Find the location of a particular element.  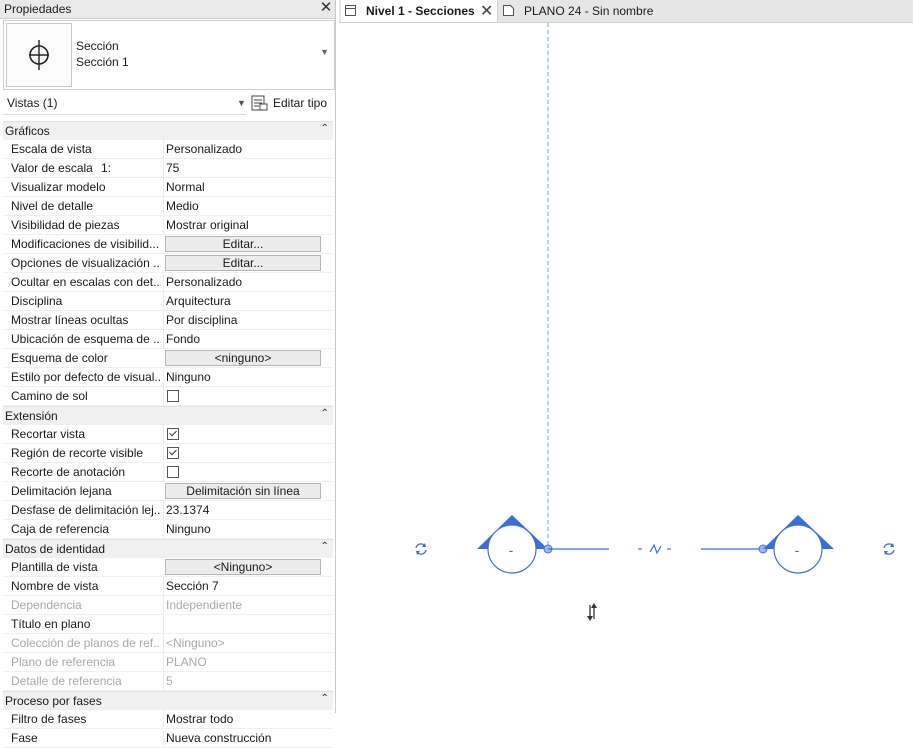

view-template-button: <Ninguno> is located at coordinates (243, 567).